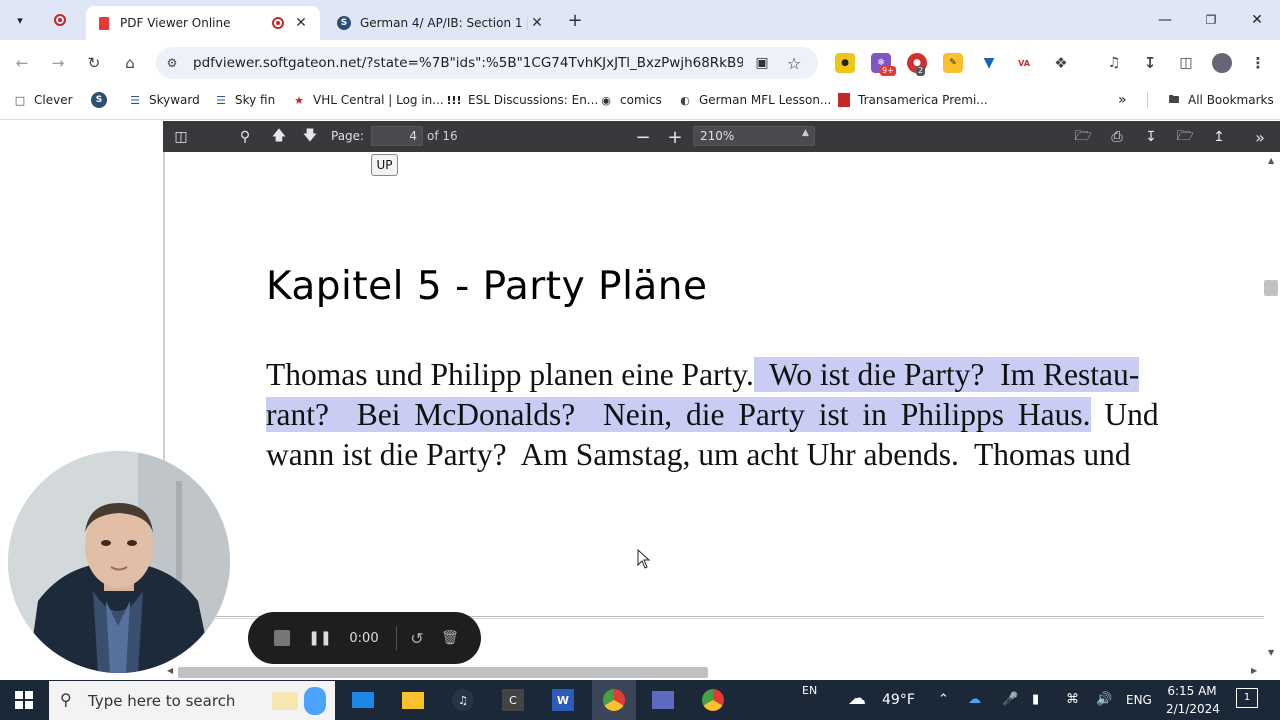 The image size is (1280, 720). What do you see at coordinates (974, 699) in the screenshot?
I see `onedrive-icon: ☁` at bounding box center [974, 699].